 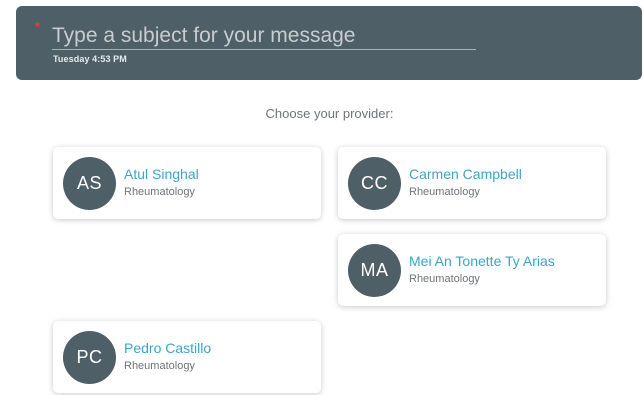 I want to click on message-timestamp: Tuesday 4:53 PM, so click(x=90, y=59).